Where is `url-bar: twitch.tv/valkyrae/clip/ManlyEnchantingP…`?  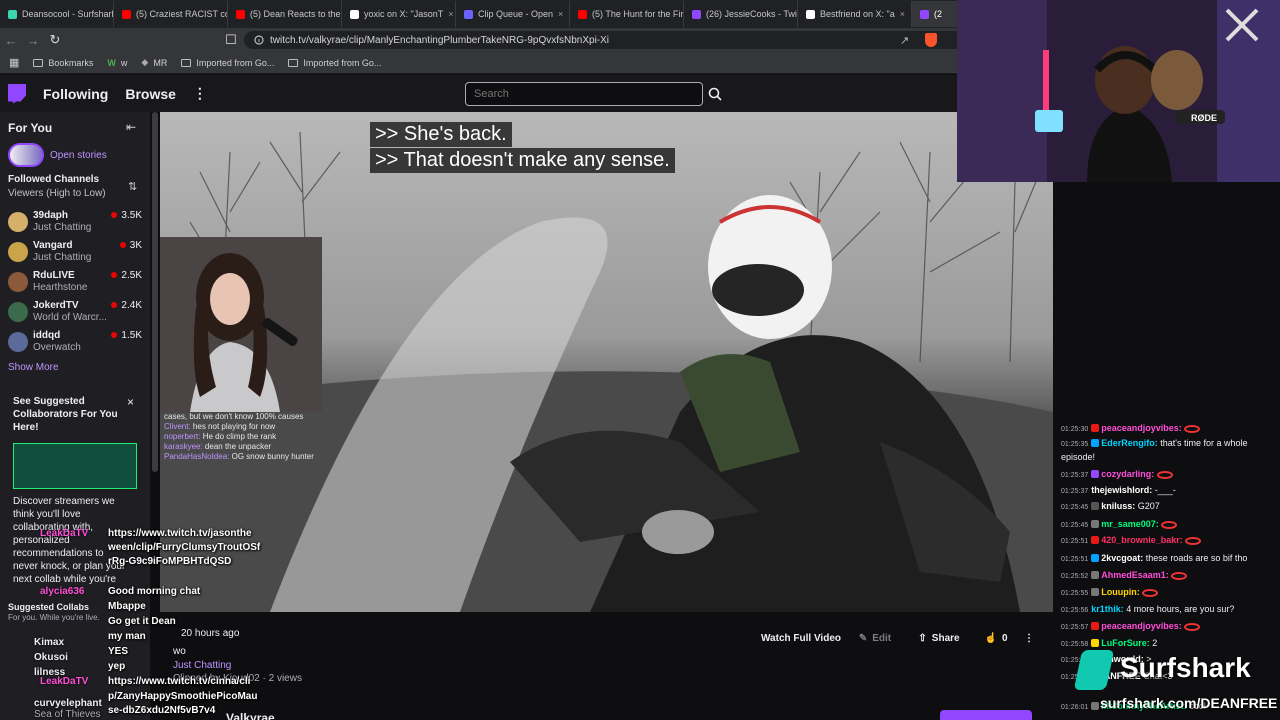 url-bar: twitch.tv/valkyrae/clip/ManlyEnchantingP… is located at coordinates (604, 40).